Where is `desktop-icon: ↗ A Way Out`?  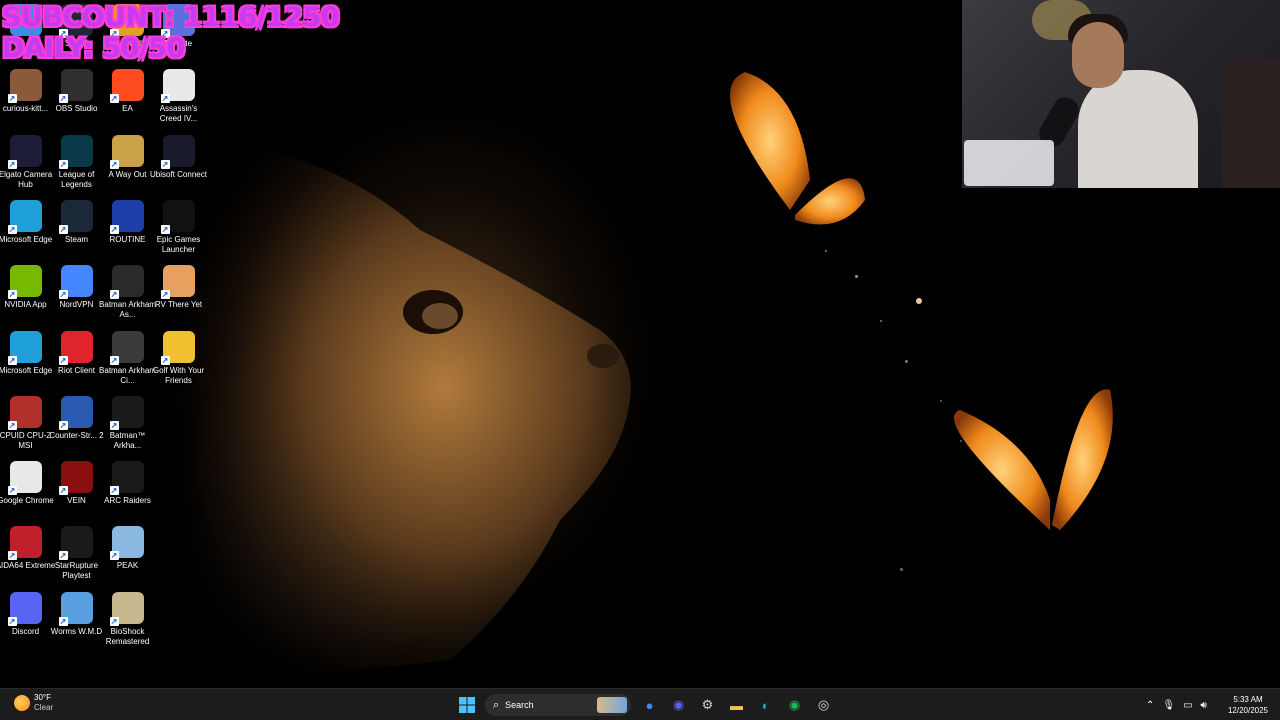
desktop-icon: ↗ A Way Out is located at coordinates (127, 162).